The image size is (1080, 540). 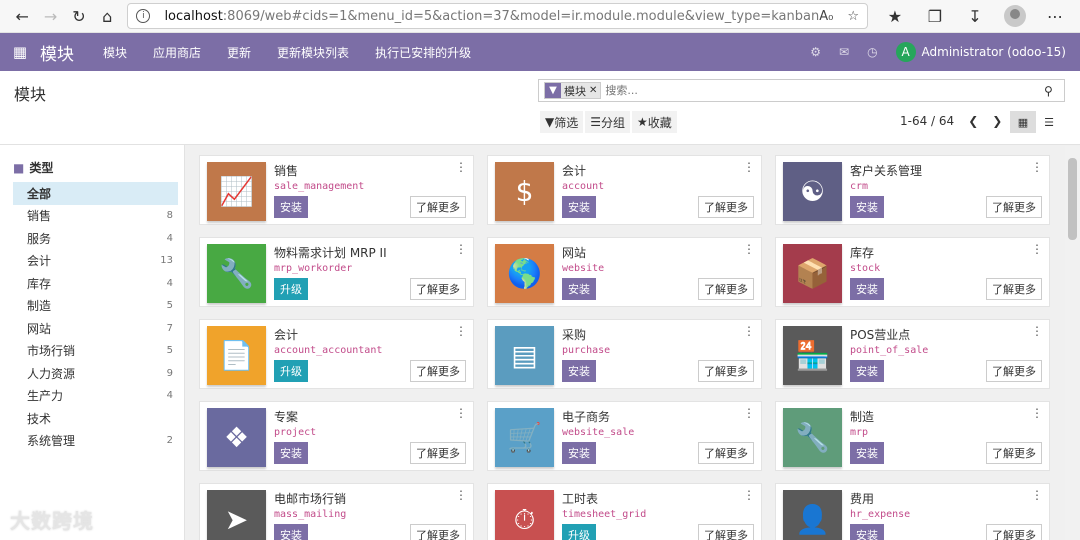 I want to click on shop-icon: 🏪, so click(x=812, y=355).